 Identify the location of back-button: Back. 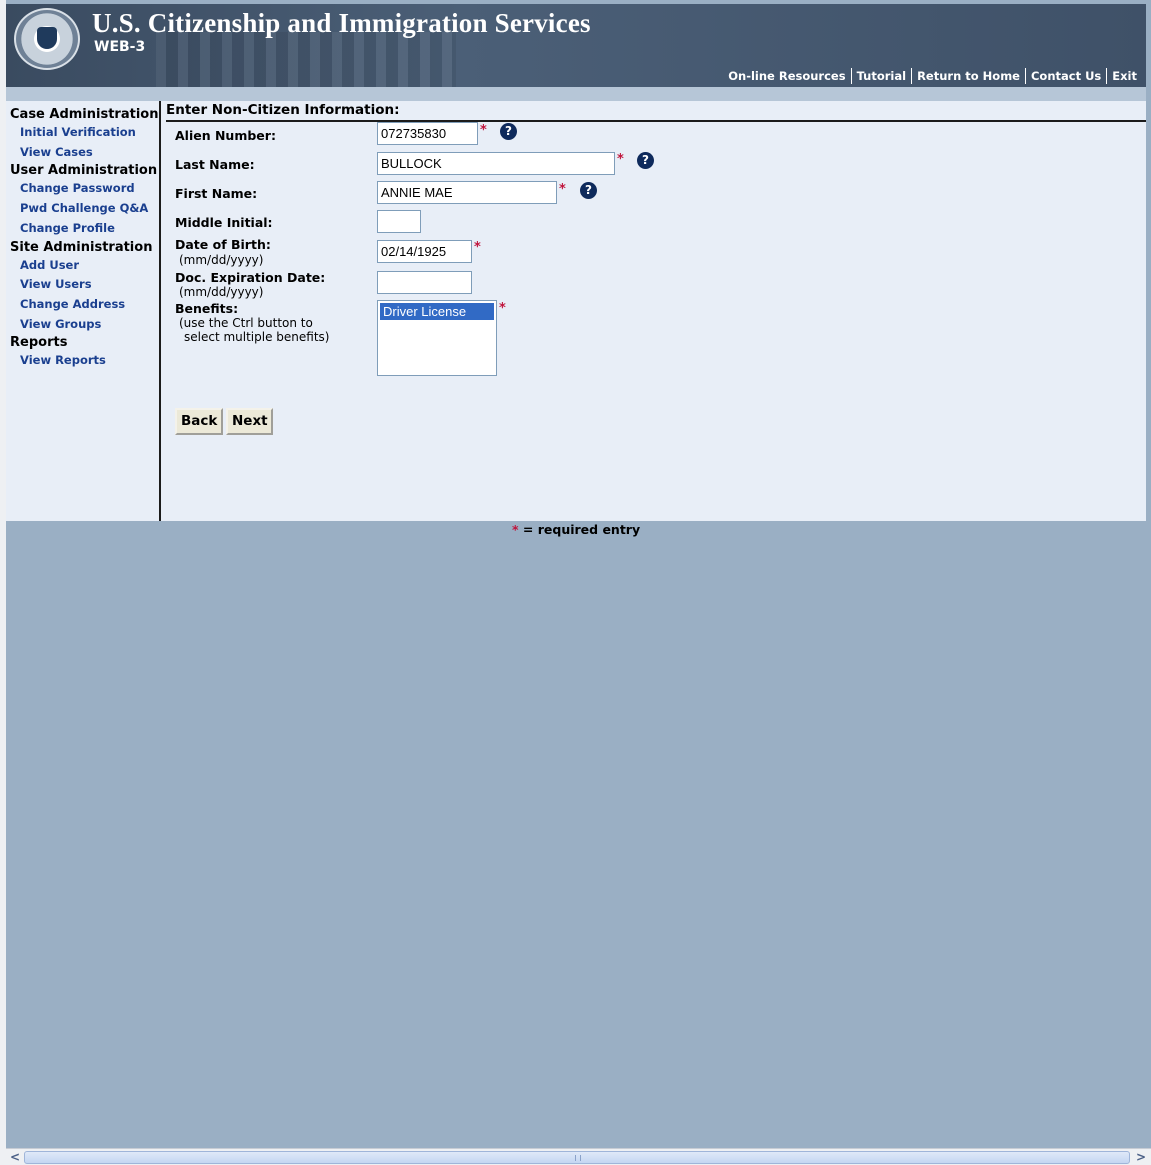
(199, 421).